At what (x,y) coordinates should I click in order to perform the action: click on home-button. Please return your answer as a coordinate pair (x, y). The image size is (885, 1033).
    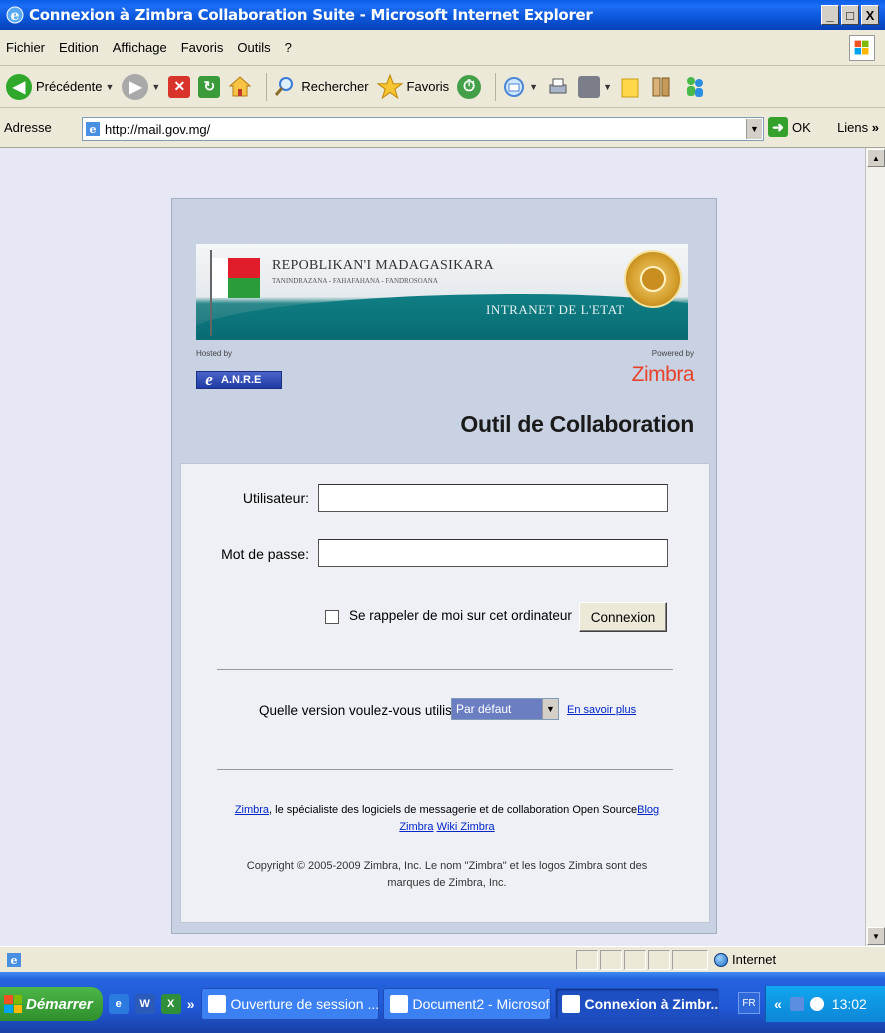
    Looking at the image, I should click on (240, 87).